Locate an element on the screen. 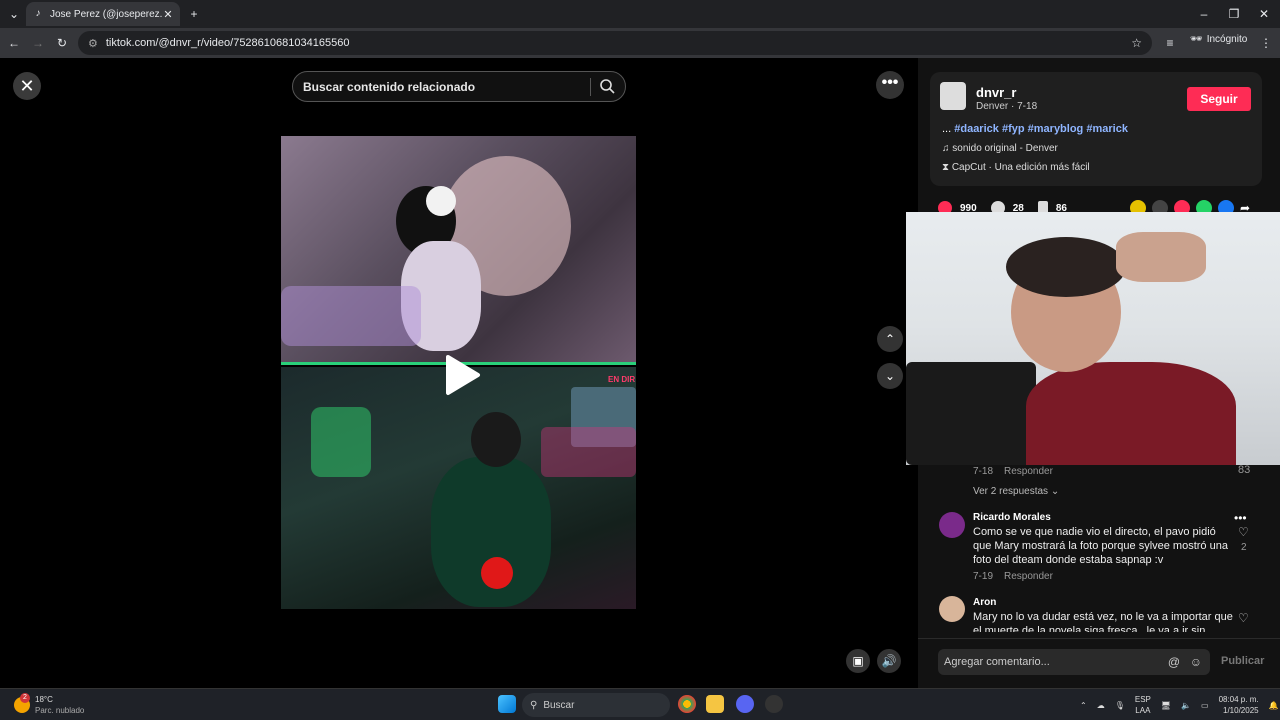 The width and height of the screenshot is (1280, 720). hashtag-link: #daarick is located at coordinates (976, 129).